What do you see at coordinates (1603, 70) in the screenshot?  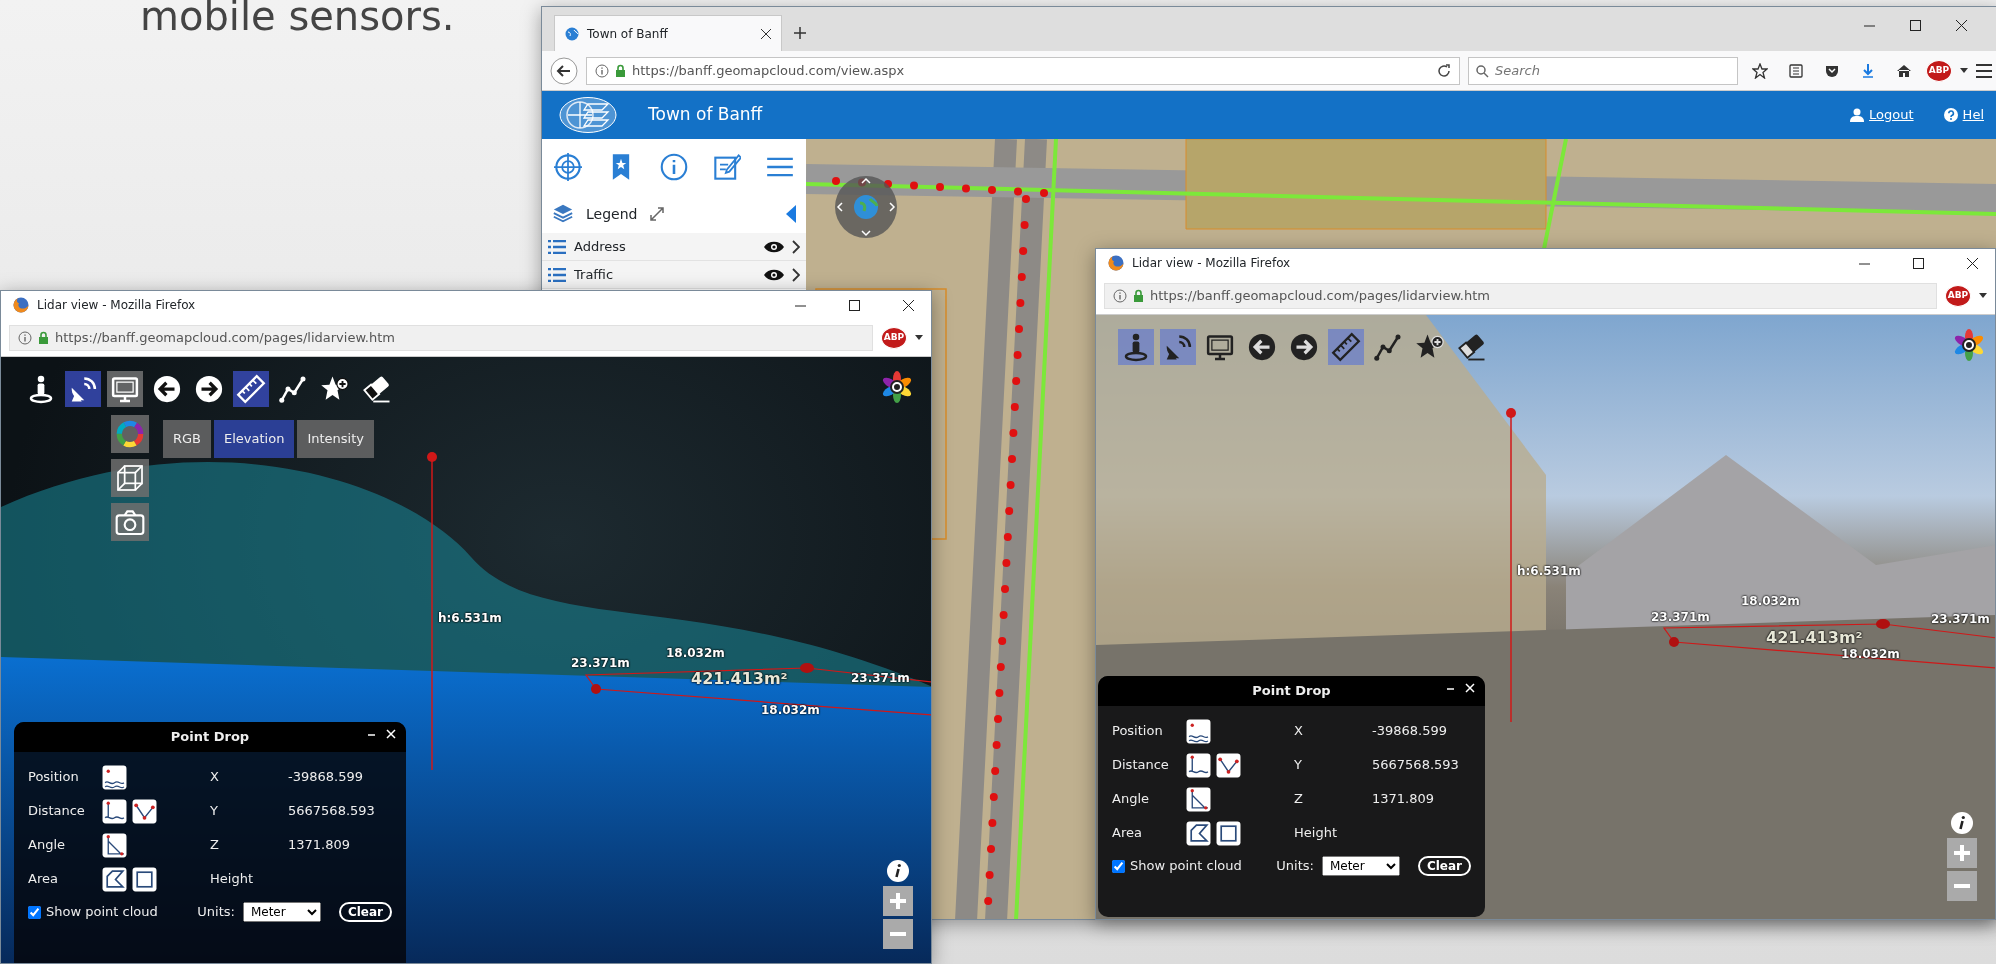 I see `search-field: Search` at bounding box center [1603, 70].